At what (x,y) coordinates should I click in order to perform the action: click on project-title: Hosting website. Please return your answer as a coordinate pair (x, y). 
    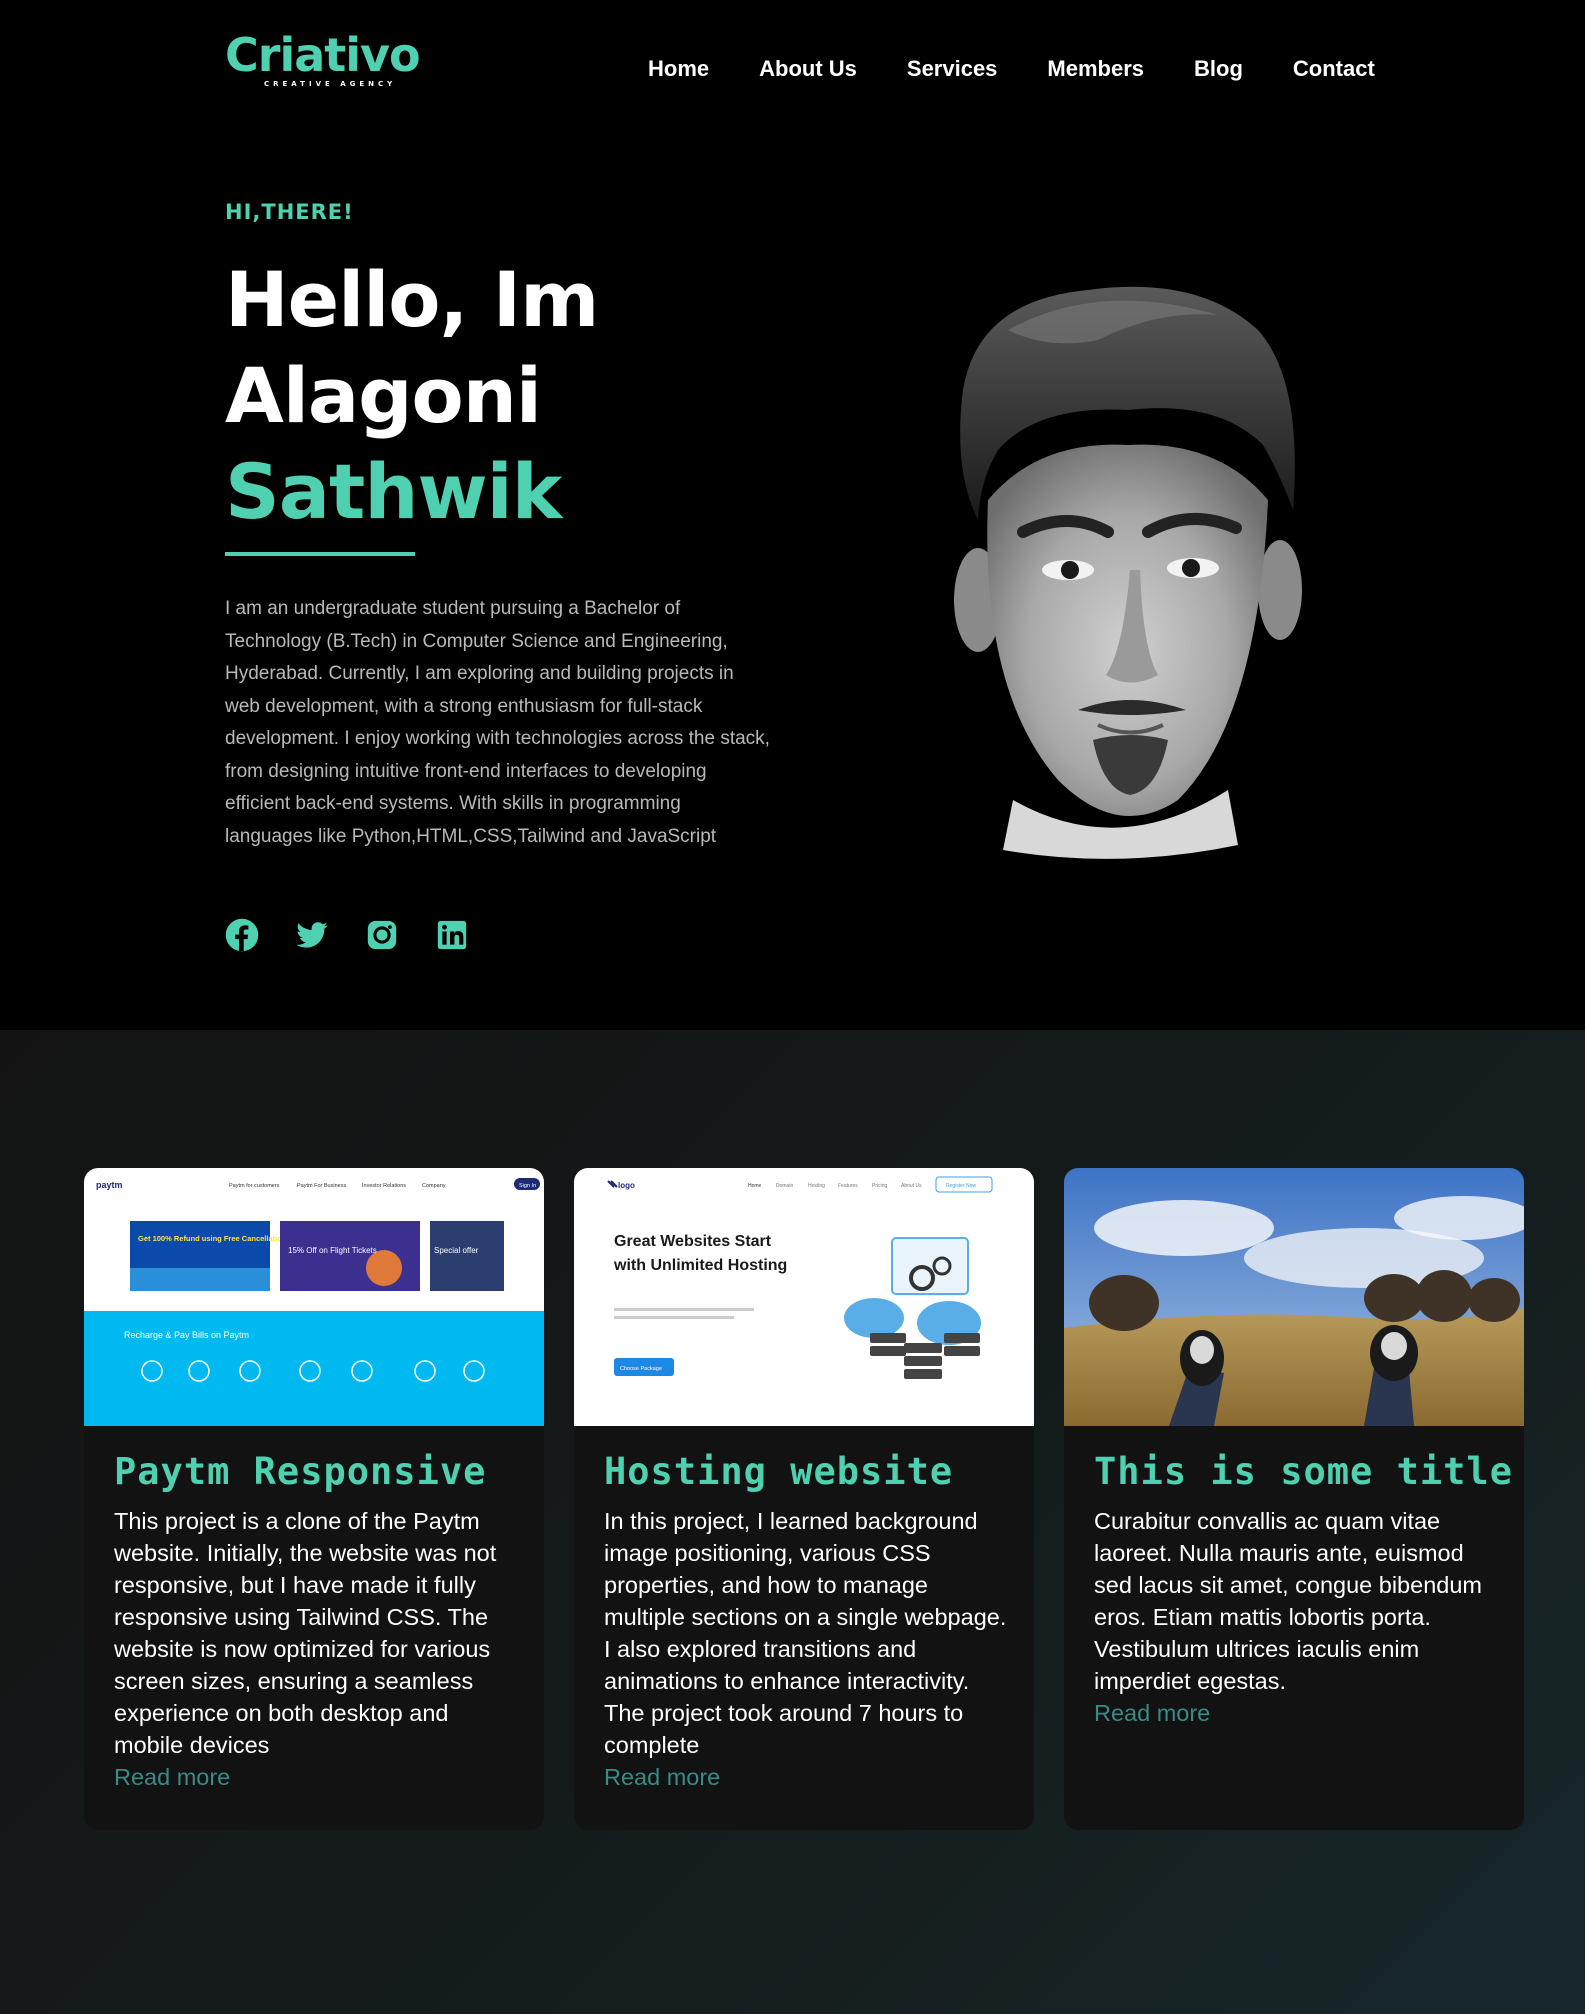
    Looking at the image, I should click on (779, 1471).